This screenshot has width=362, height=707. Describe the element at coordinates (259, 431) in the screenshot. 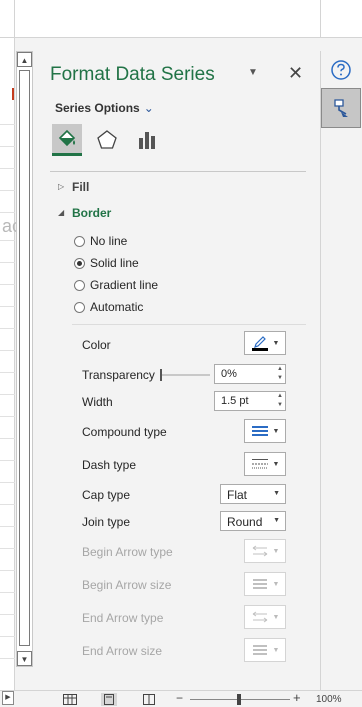

I see `compound-lines-icon` at that location.